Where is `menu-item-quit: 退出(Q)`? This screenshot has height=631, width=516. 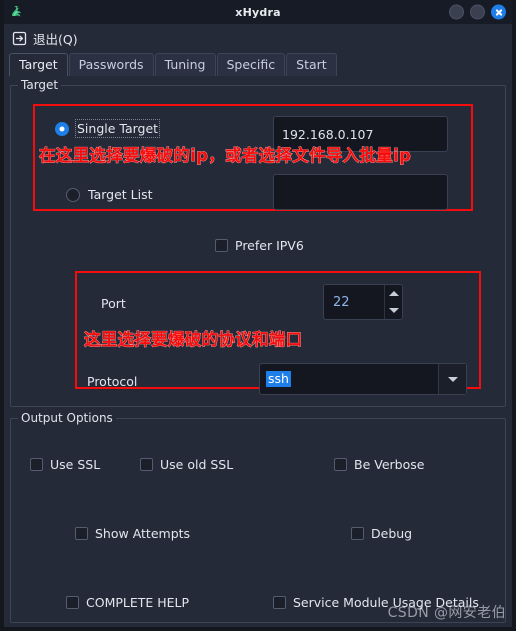
menu-item-quit: 退出(Q) is located at coordinates (44, 38).